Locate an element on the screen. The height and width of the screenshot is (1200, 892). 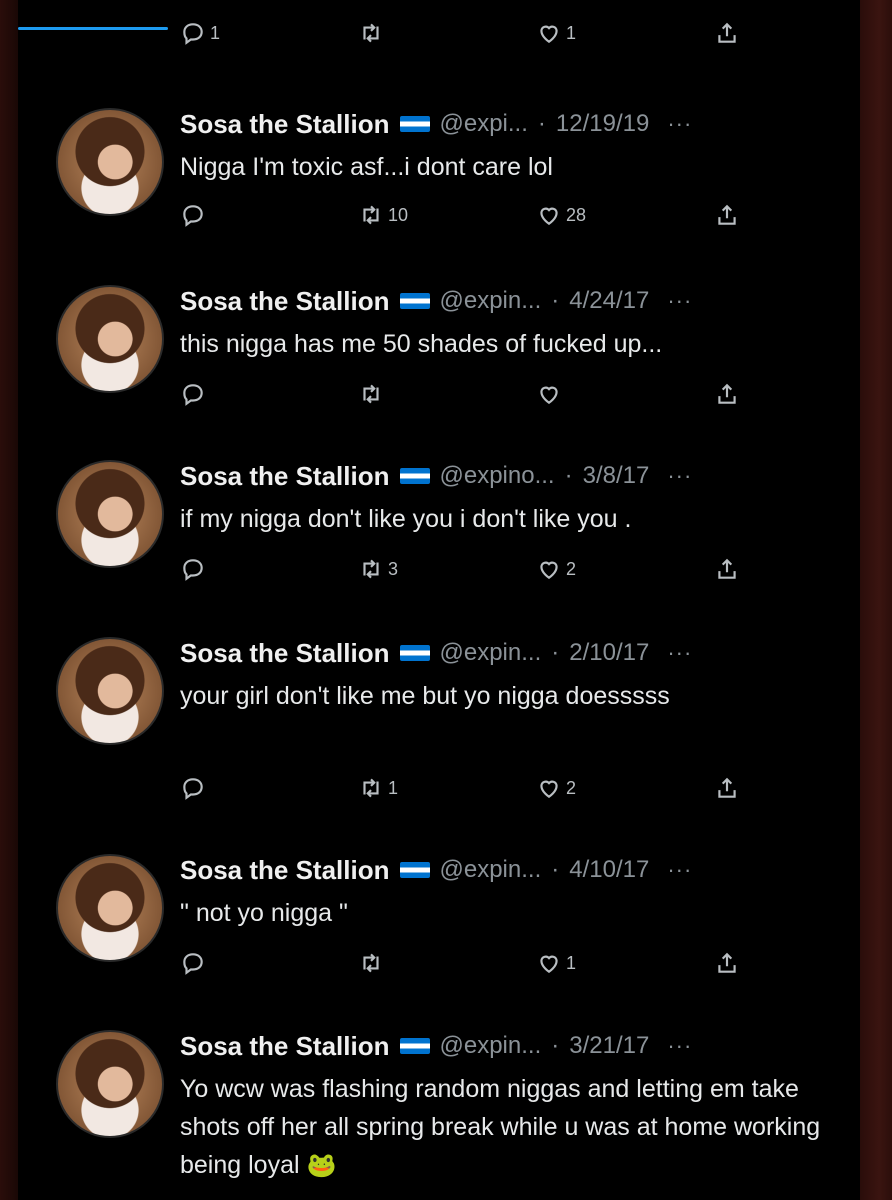
reply-button: 1 is located at coordinates (235, 33).